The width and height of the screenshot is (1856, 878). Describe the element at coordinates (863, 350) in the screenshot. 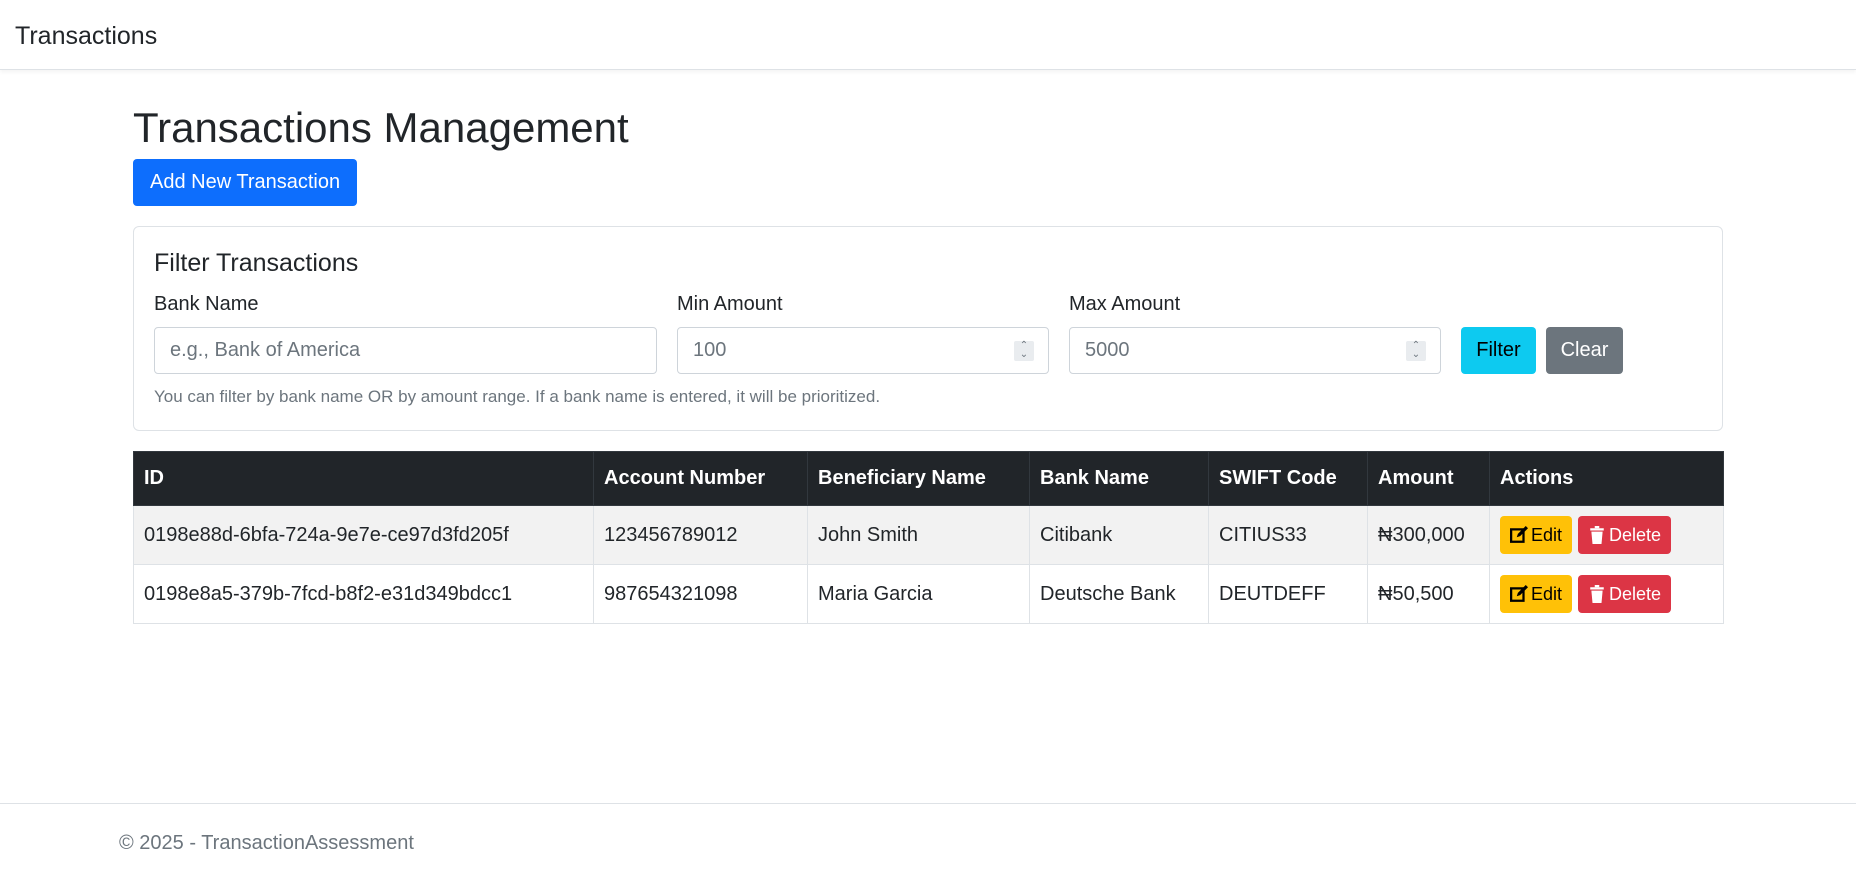

I see `min-amount-input: 100 ⌃ ⌄` at that location.